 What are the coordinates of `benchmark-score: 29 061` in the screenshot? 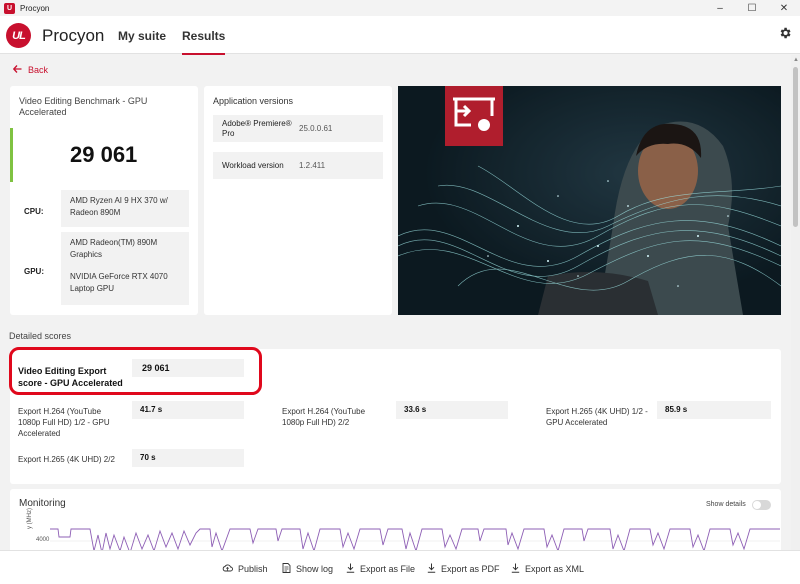 It's located at (104, 154).